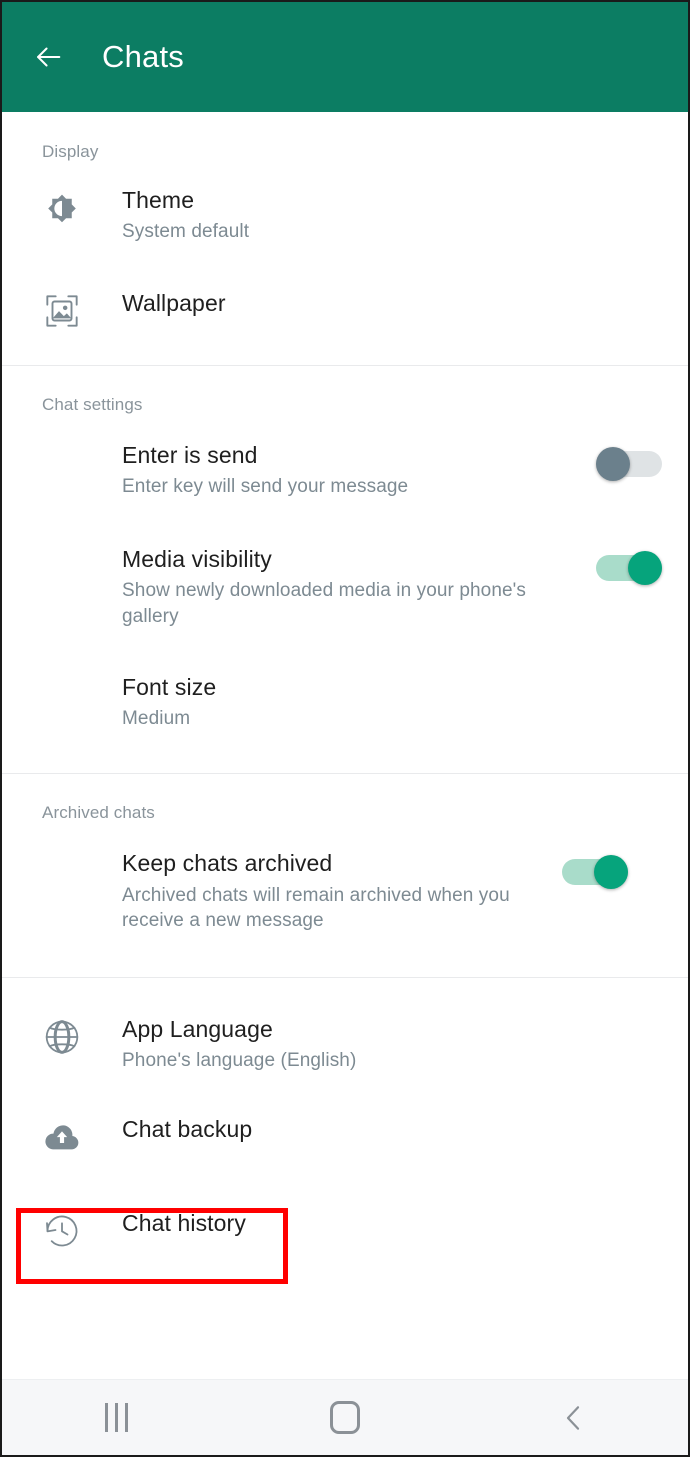 The image size is (690, 1457). What do you see at coordinates (92, 404) in the screenshot?
I see `section-label-chat-settings: Chat settings` at bounding box center [92, 404].